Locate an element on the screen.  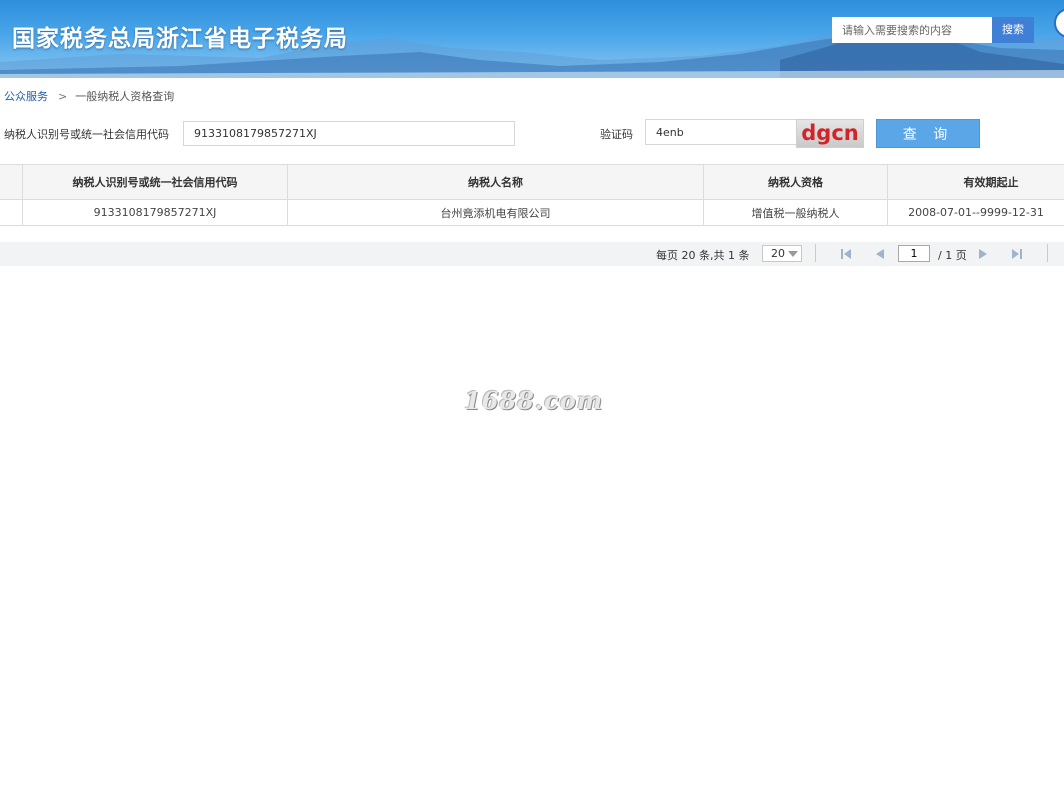
pagination-bar: 每页 20 条,共 1 条 20 / 1 页 is located at coordinates (532, 254).